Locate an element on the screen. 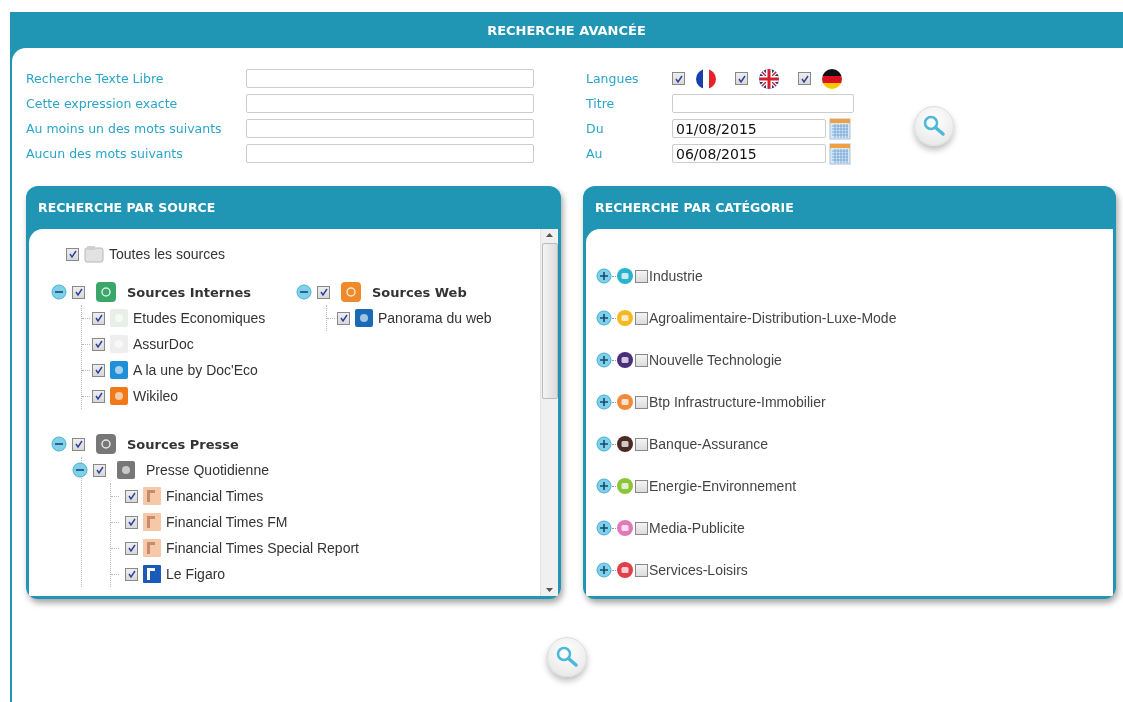  tree-item: Services-Loisirs is located at coordinates (698, 570).